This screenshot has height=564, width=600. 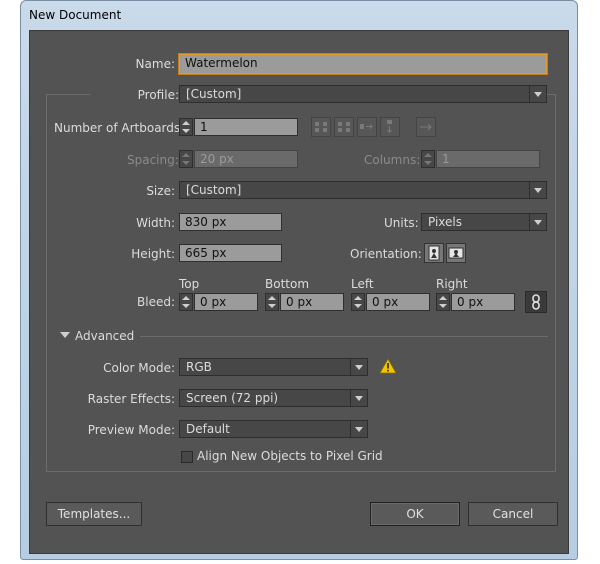 What do you see at coordinates (272, 302) in the screenshot?
I see `bleed-bottom-stepper` at bounding box center [272, 302].